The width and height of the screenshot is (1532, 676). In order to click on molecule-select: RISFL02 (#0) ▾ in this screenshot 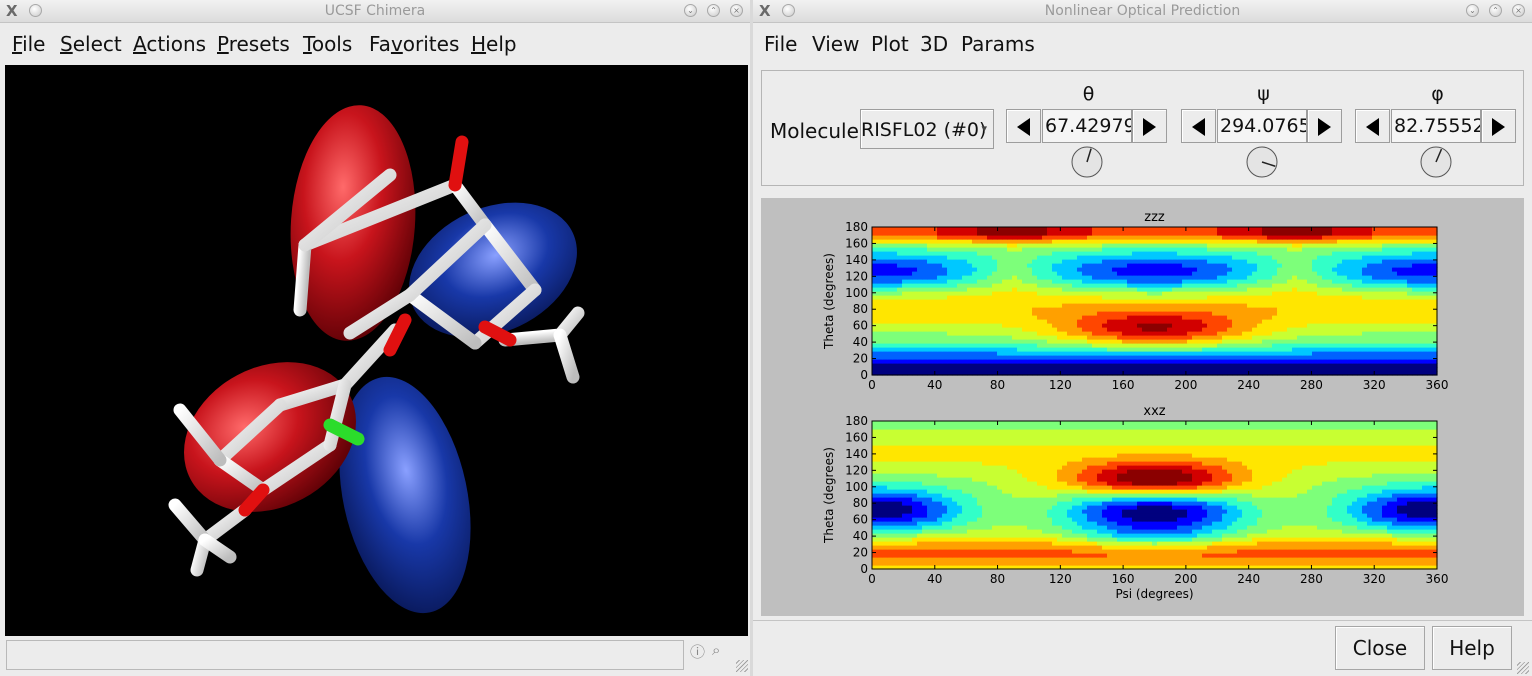, I will do `click(927, 129)`.